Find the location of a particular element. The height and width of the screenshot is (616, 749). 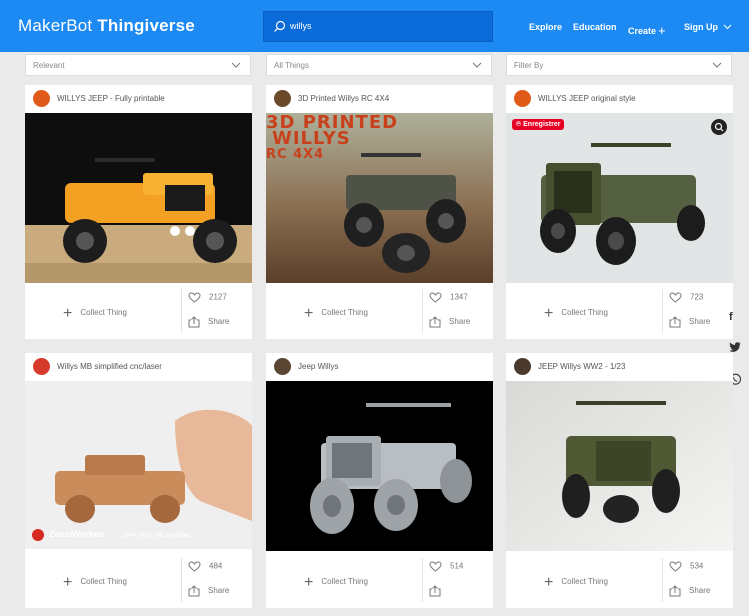

card-title: JEEP Willys WW2 - 1/23 is located at coordinates (581, 366).